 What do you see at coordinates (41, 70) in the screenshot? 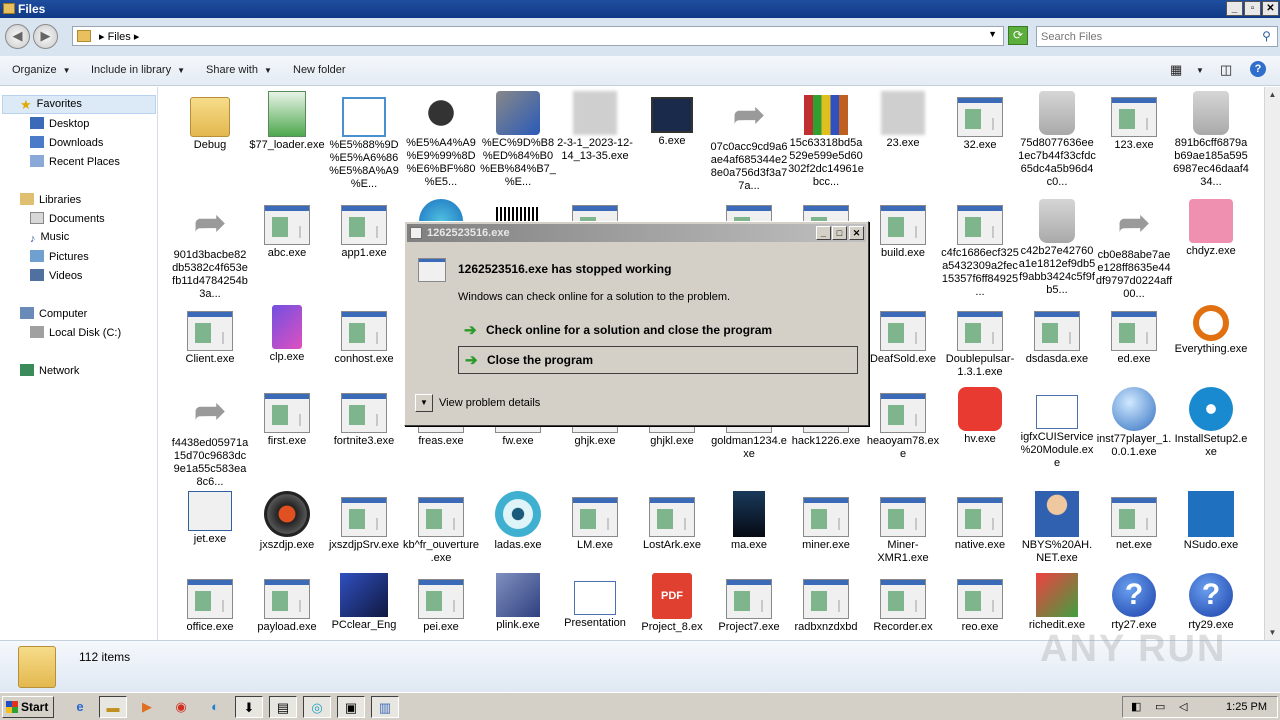
I see `organize-button: Organize ▼` at bounding box center [41, 70].